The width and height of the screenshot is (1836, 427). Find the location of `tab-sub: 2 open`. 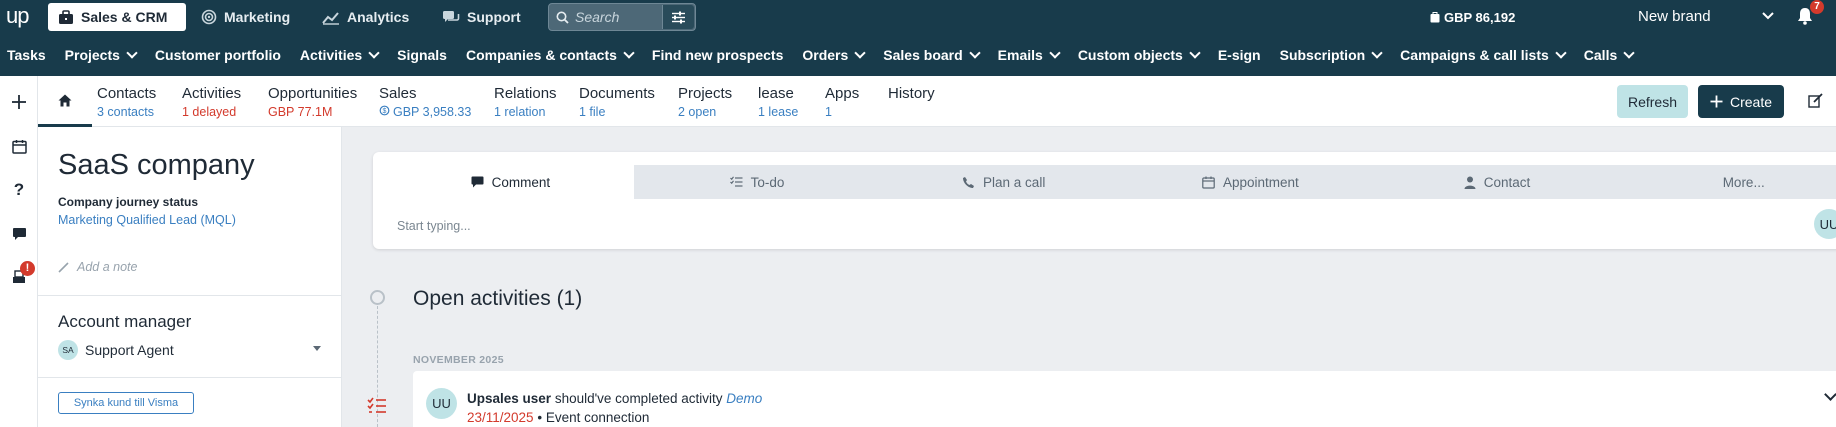

tab-sub: 2 open is located at coordinates (697, 112).